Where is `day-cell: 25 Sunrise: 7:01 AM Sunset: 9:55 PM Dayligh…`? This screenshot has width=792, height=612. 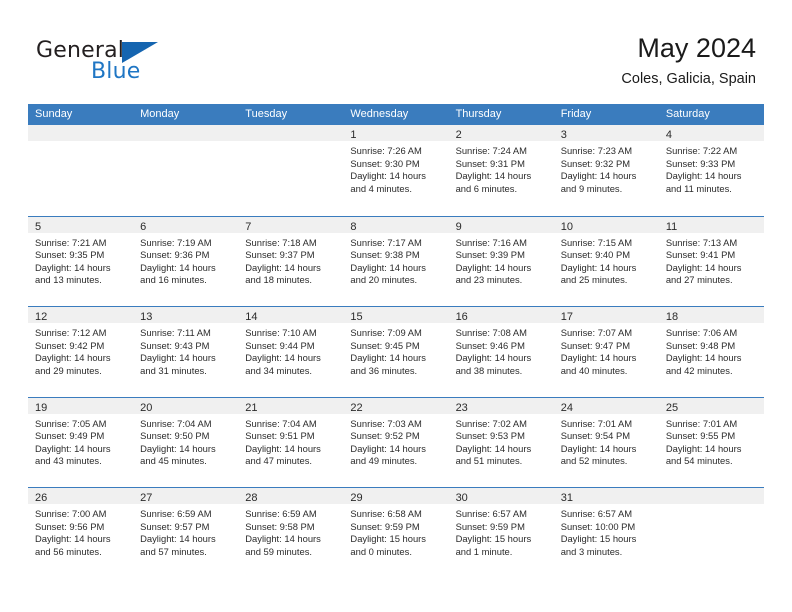
day-cell: 25 Sunrise: 7:01 AM Sunset: 9:55 PM Dayligh… is located at coordinates (711, 442).